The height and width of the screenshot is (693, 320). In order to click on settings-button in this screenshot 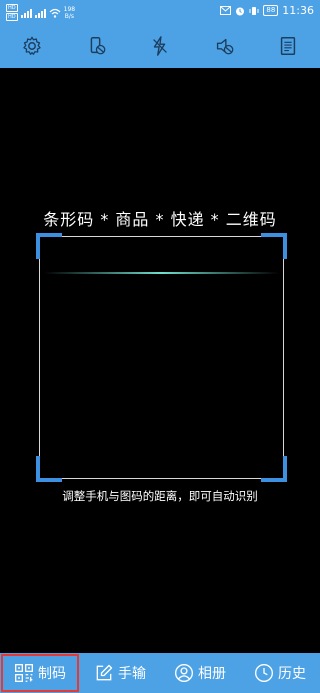, I will do `click(32, 46)`.